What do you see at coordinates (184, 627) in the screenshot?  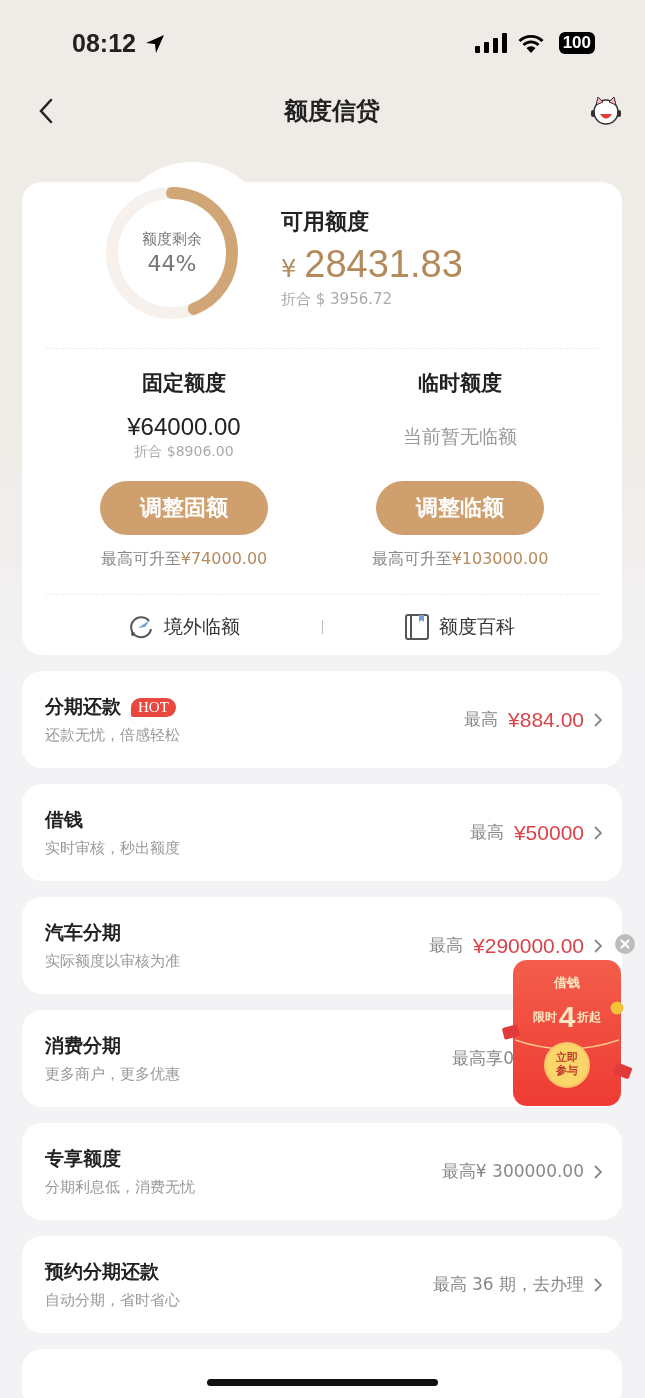 I see `shortcut-link: 境外临额` at bounding box center [184, 627].